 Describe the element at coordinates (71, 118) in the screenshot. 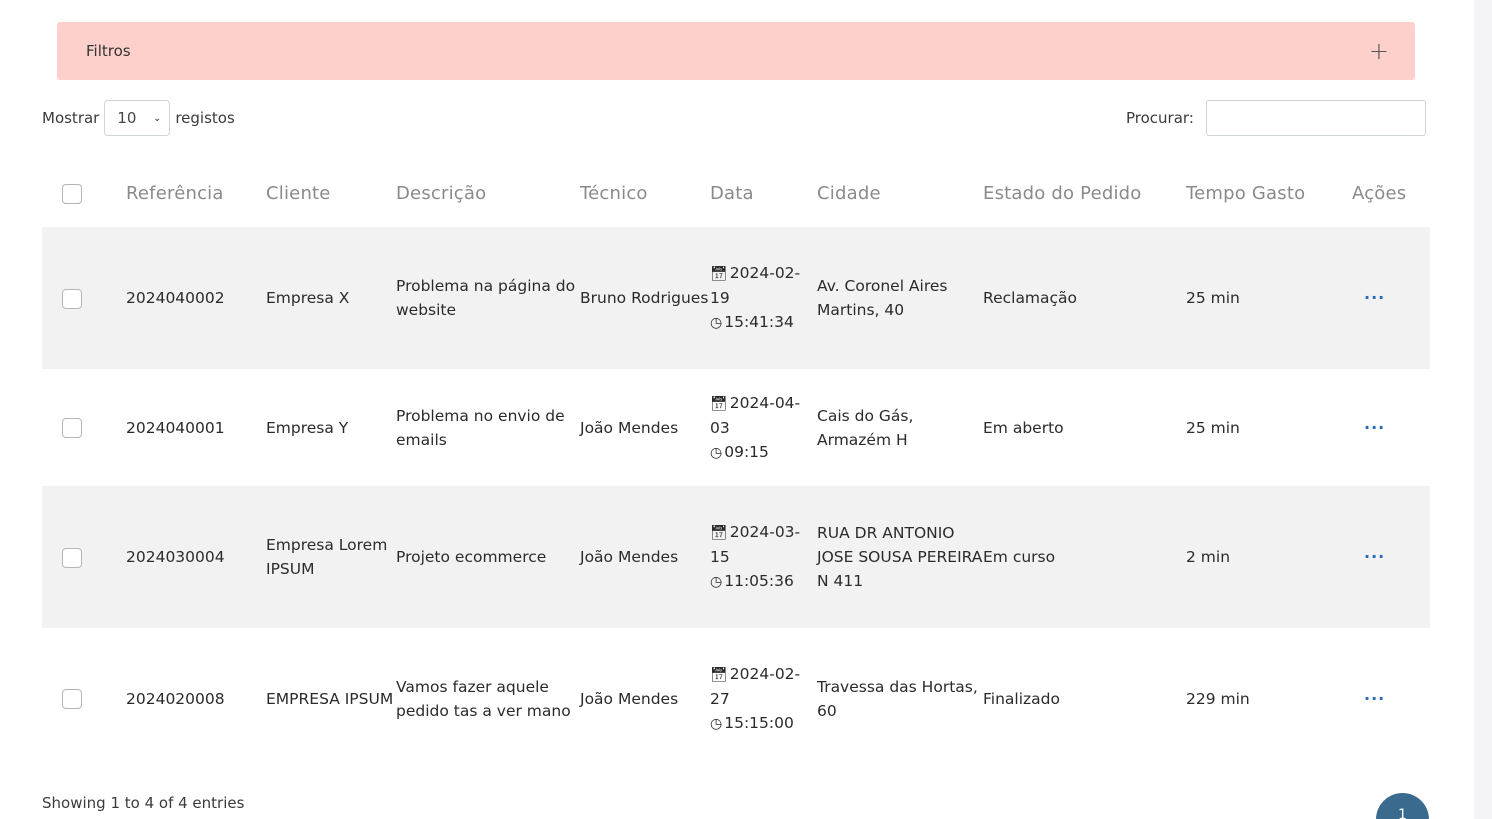

I see `length-prefix: Mostrar` at that location.